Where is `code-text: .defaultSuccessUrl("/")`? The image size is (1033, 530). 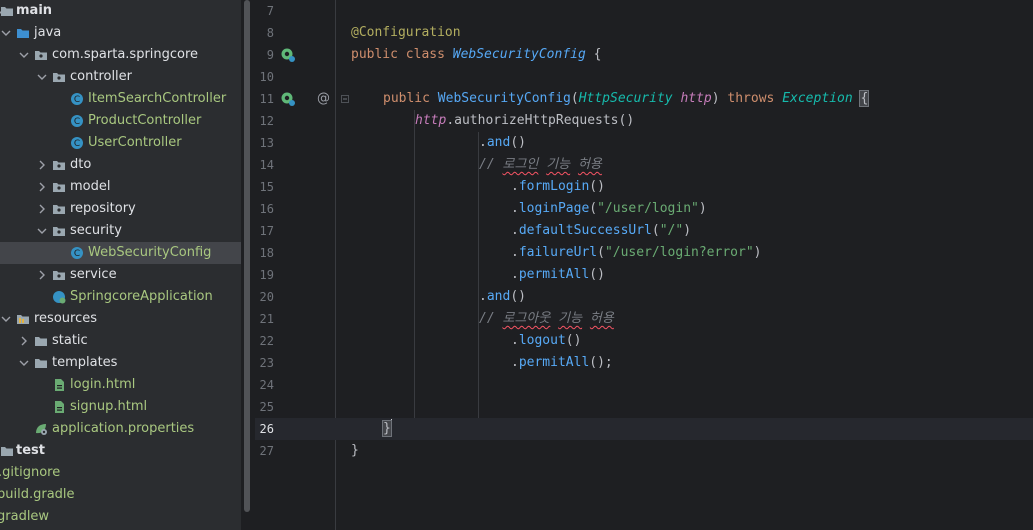
code-text: .defaultSuccessUrl("/") is located at coordinates (601, 231).